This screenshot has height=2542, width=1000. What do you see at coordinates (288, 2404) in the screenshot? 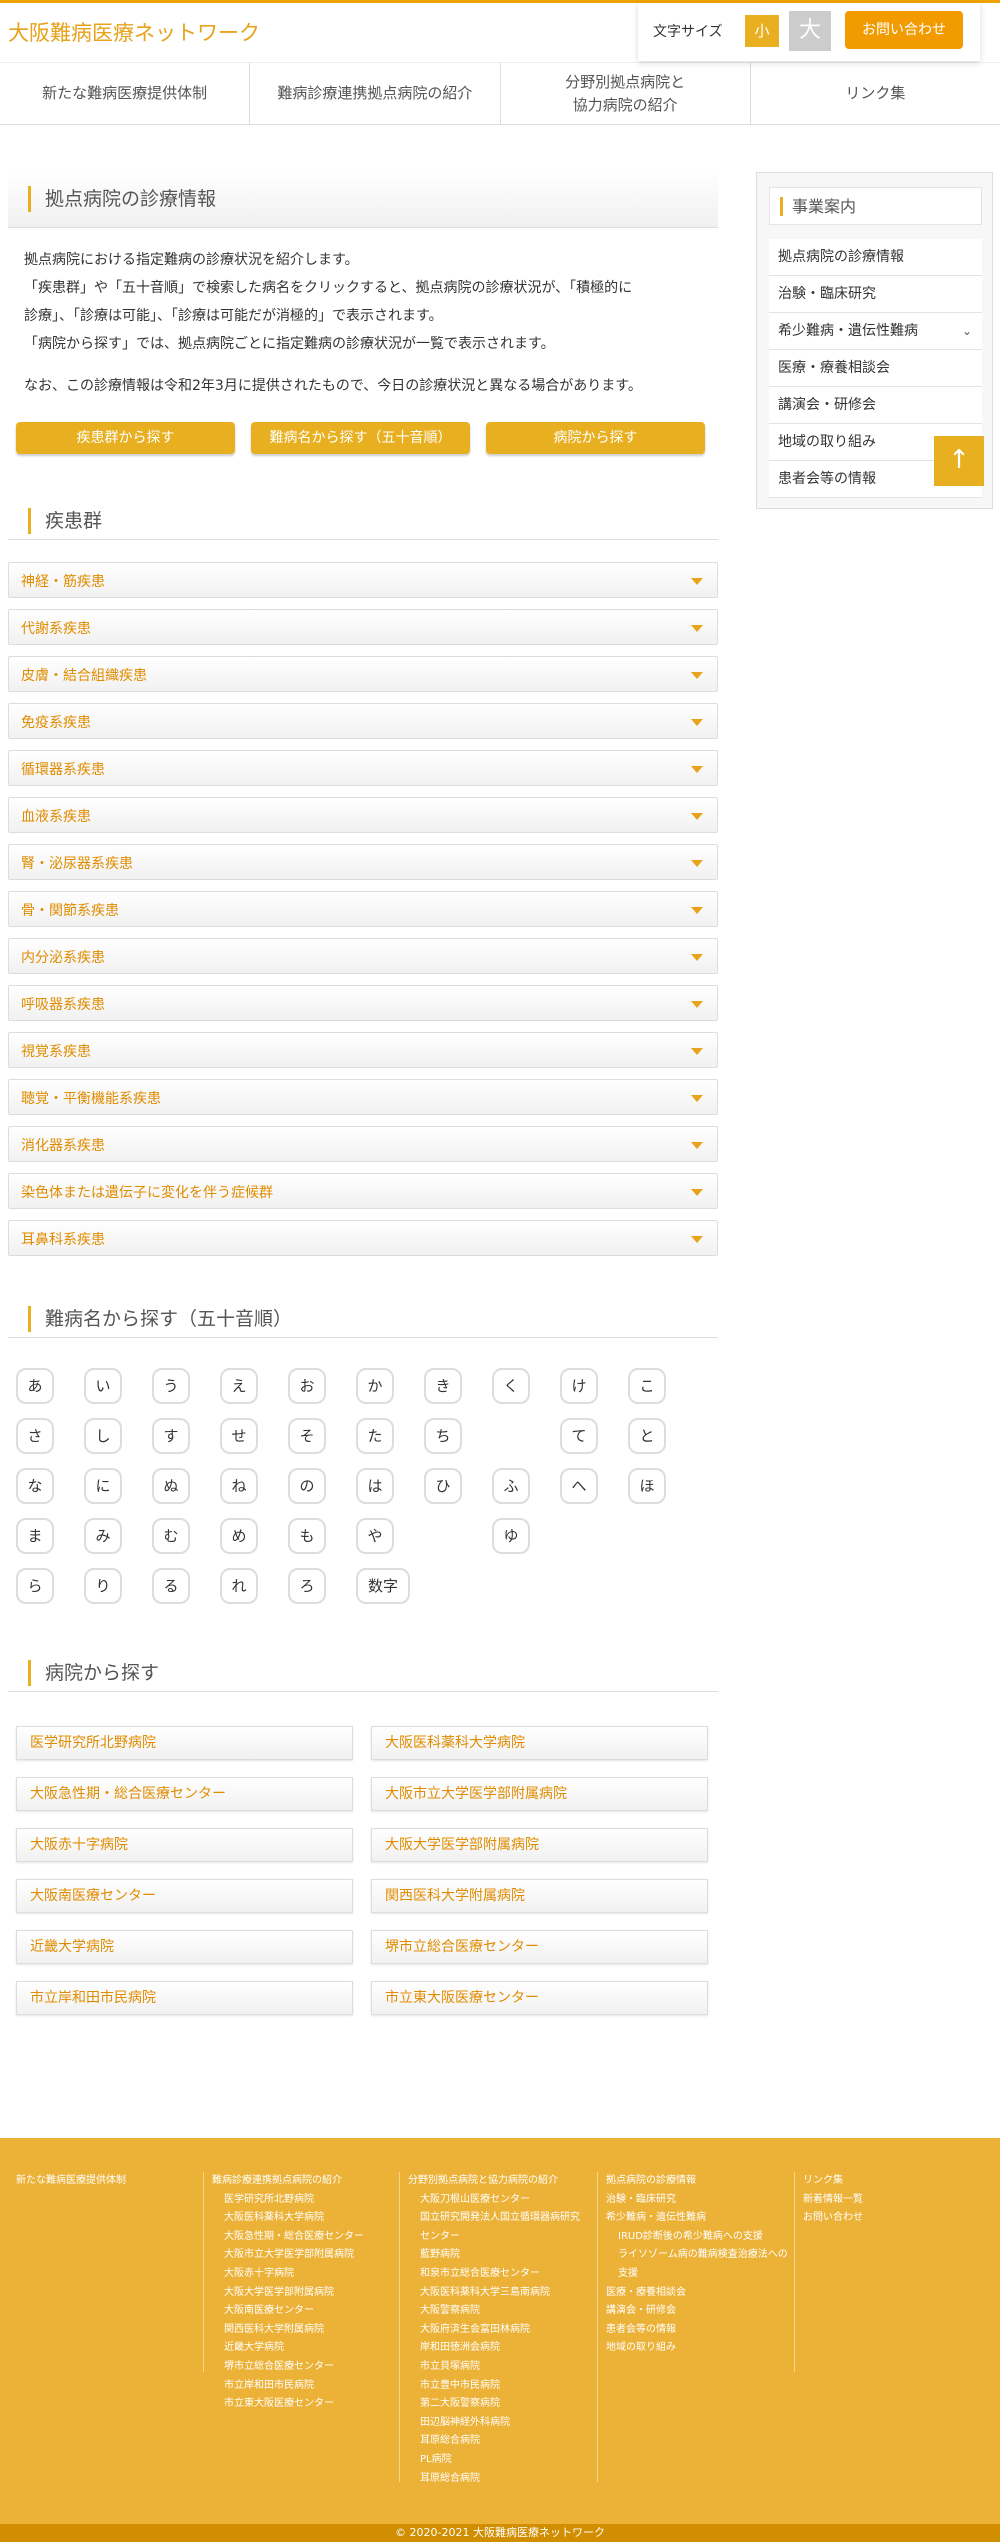
I see `footer-link: 市立東大阪医療センター` at bounding box center [288, 2404].